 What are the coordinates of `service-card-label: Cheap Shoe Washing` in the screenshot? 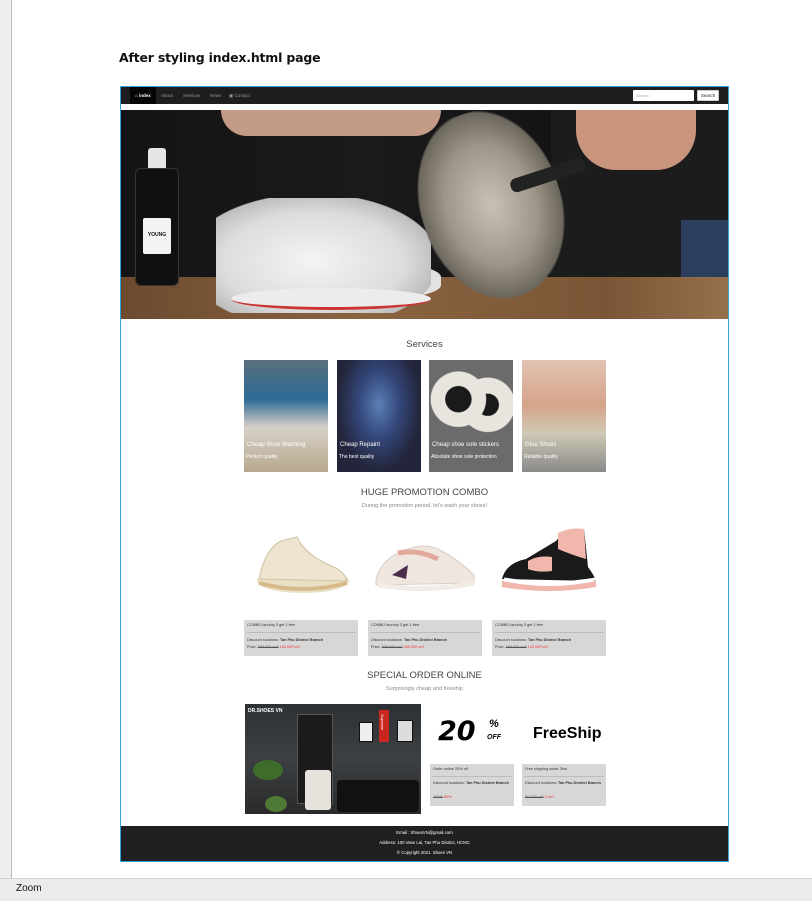 It's located at (276, 445).